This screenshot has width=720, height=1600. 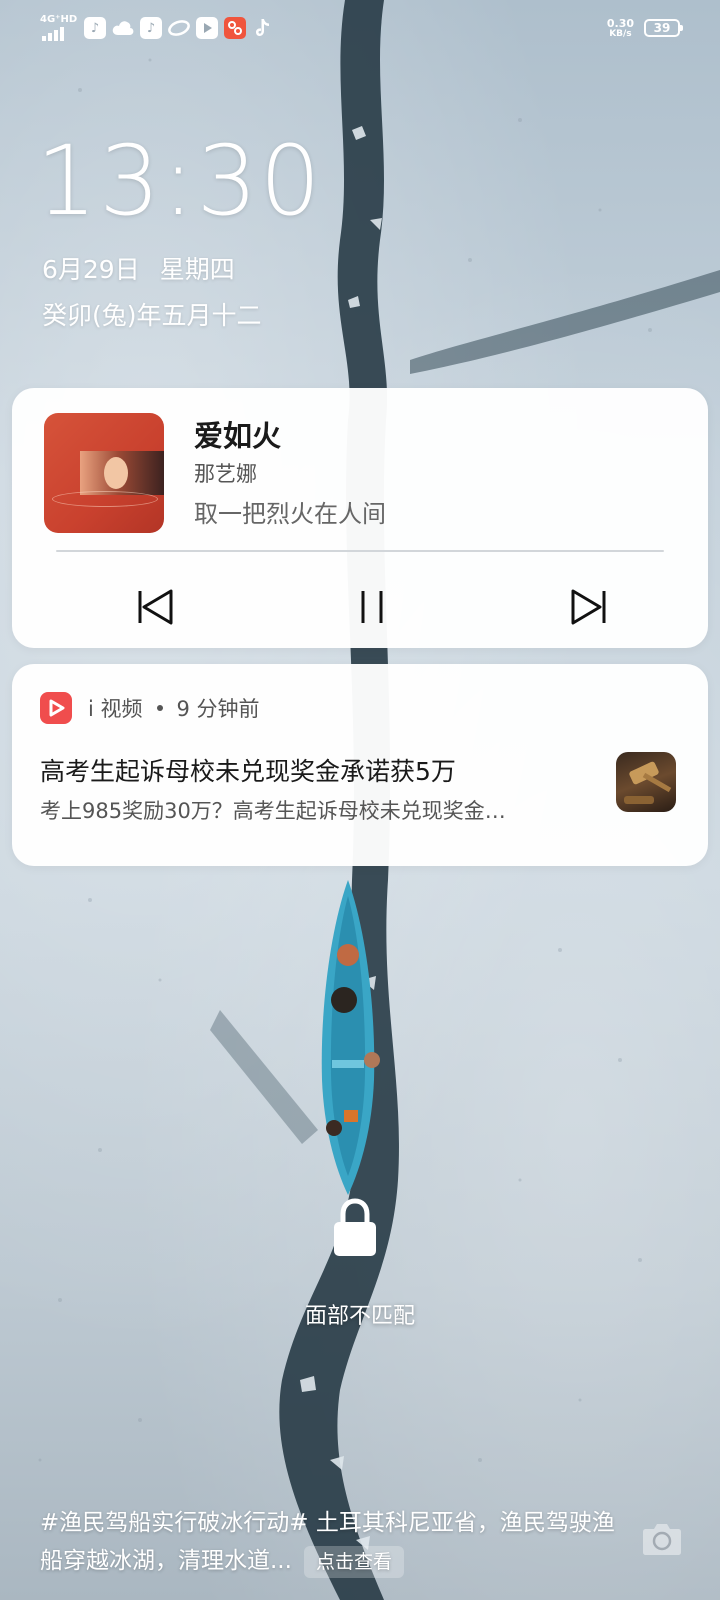 I want to click on notification-title: 高考生起诉母校未兑现奖金承诺获5万, so click(x=248, y=771).